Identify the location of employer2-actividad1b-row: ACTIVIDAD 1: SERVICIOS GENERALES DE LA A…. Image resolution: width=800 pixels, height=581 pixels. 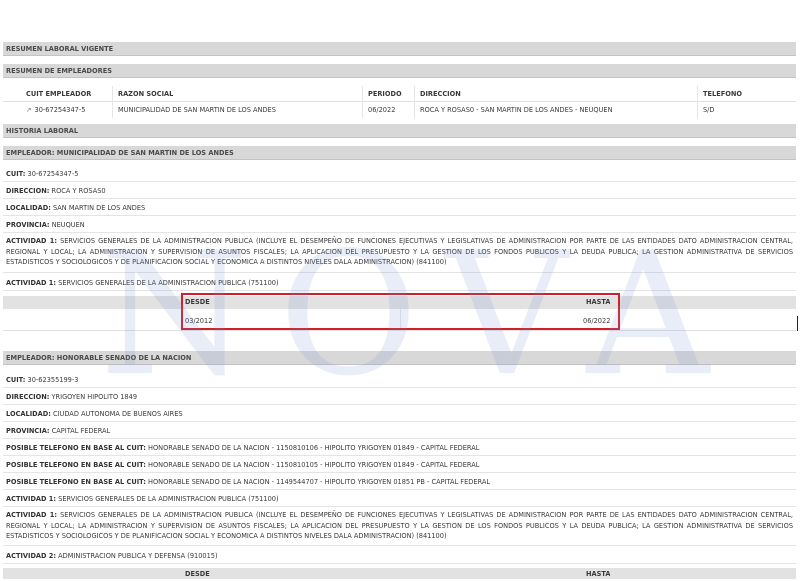
(399, 528).